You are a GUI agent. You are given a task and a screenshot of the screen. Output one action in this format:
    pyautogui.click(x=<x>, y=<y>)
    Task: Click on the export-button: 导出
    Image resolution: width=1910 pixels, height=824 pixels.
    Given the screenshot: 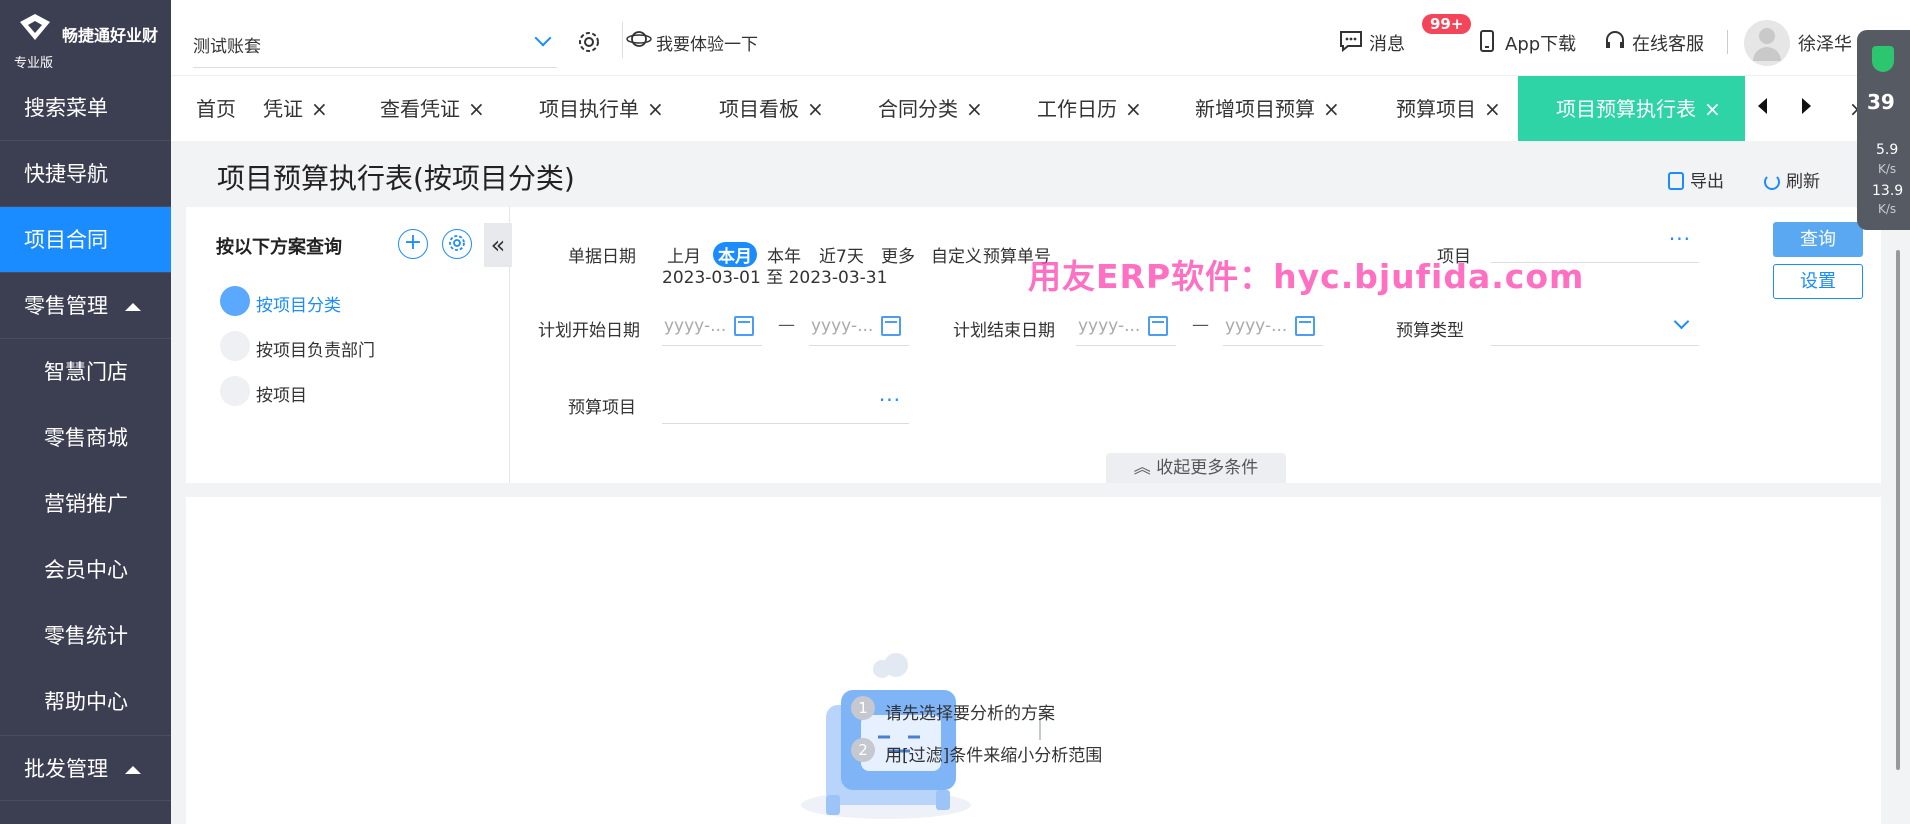 What is the action you would take?
    pyautogui.click(x=1696, y=179)
    